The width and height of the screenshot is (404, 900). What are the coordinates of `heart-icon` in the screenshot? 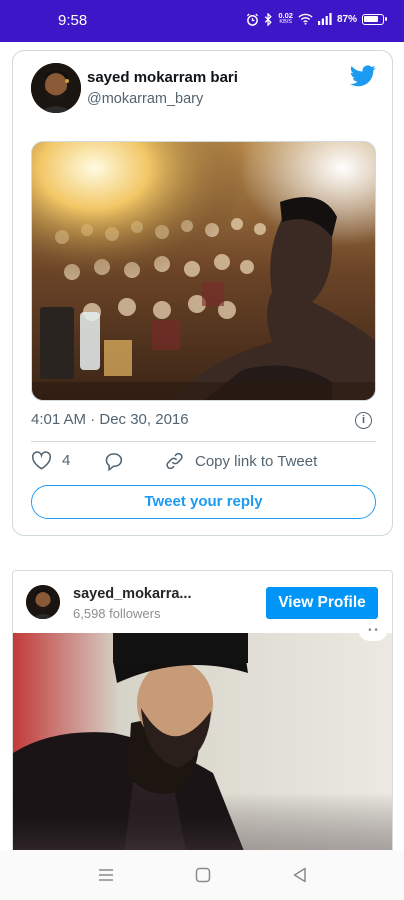 It's located at (41, 460).